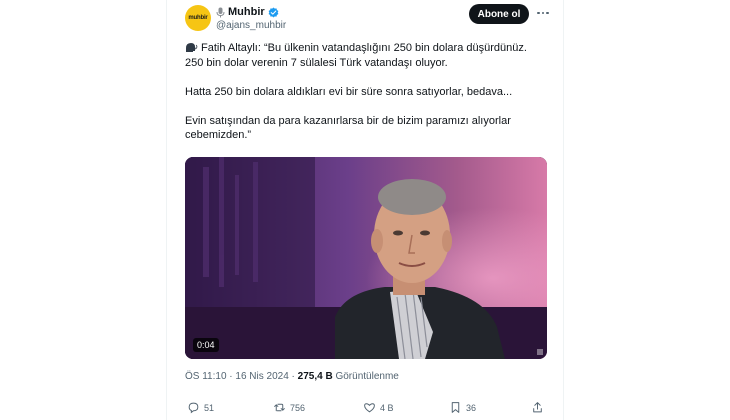  I want to click on bookmark-count: 36, so click(471, 407).